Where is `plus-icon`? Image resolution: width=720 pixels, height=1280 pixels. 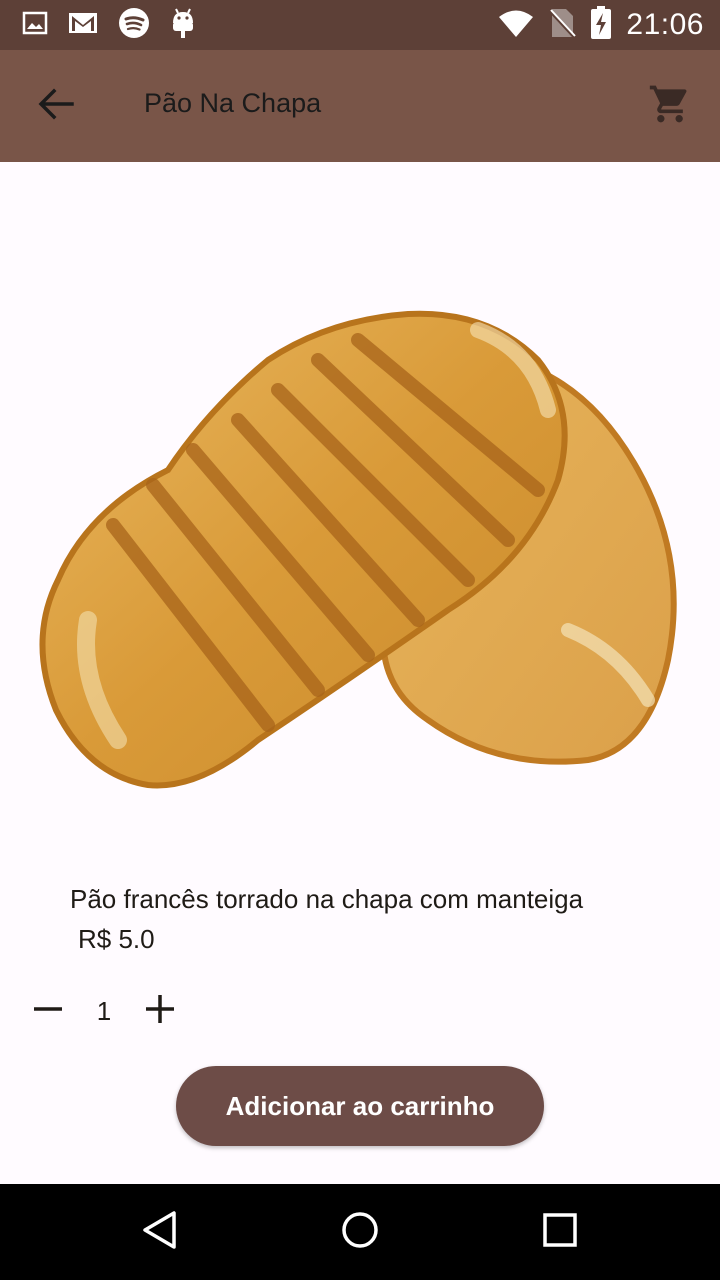 plus-icon is located at coordinates (160, 1011).